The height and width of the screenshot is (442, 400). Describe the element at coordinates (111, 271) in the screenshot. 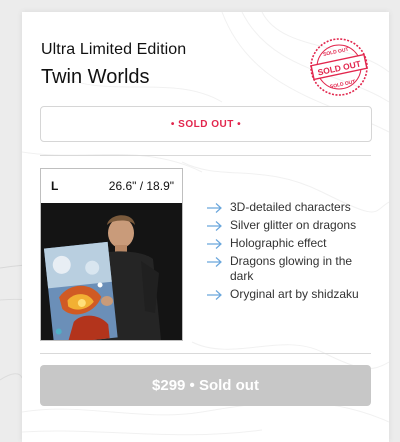

I see `product-photo` at that location.